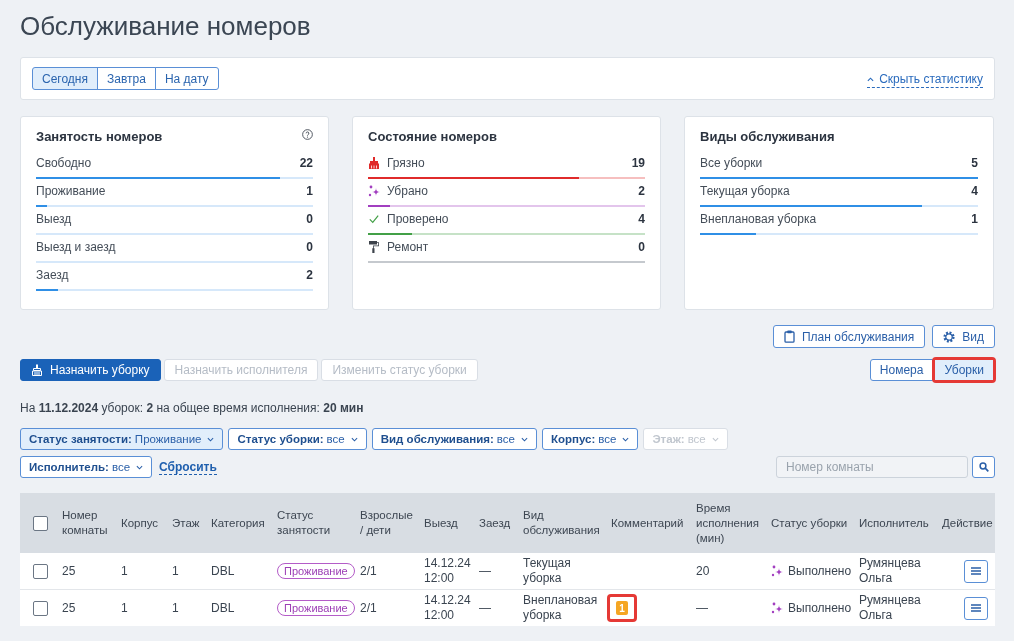 This screenshot has height=641, width=1014. I want to click on table-cell-text: Текущая уборка, so click(547, 571).